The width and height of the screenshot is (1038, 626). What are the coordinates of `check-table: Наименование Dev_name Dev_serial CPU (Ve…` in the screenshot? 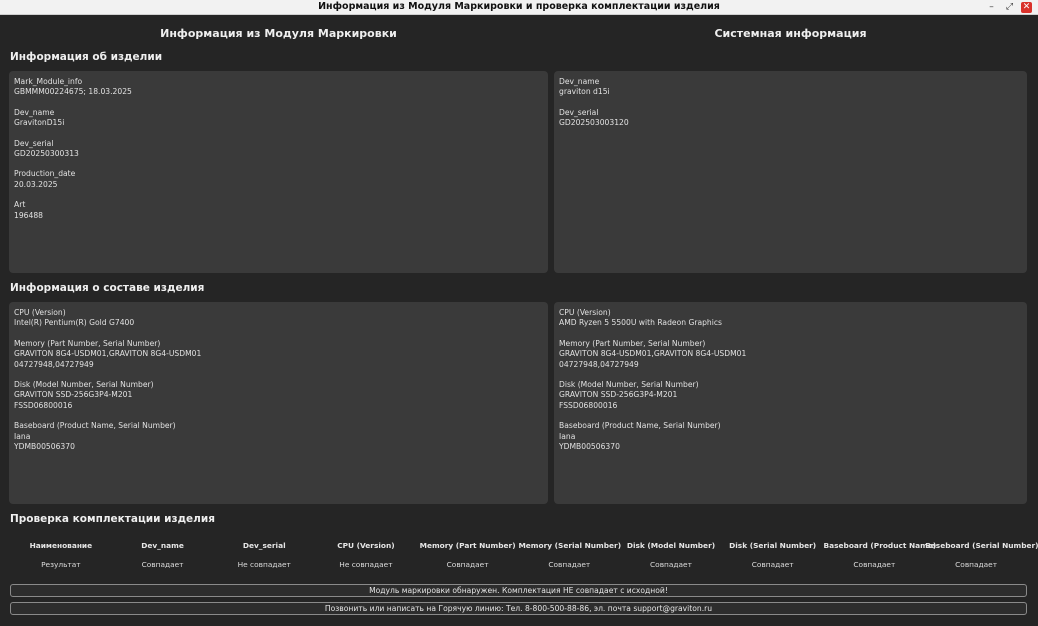 It's located at (524, 556).